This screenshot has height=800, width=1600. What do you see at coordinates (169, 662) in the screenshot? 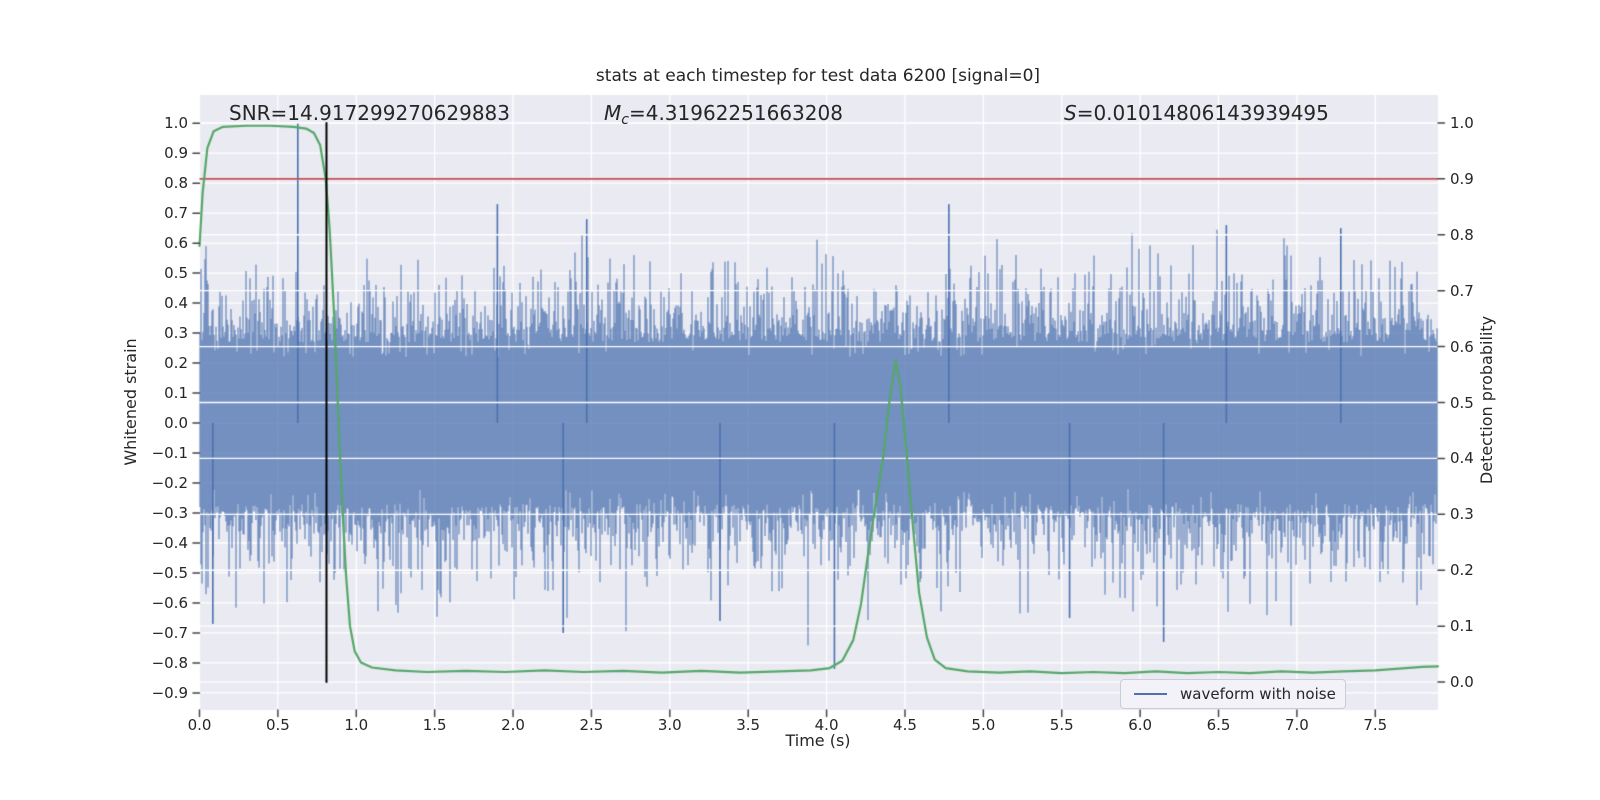
I see `y-left-tick-label: −0.8` at bounding box center [169, 662].